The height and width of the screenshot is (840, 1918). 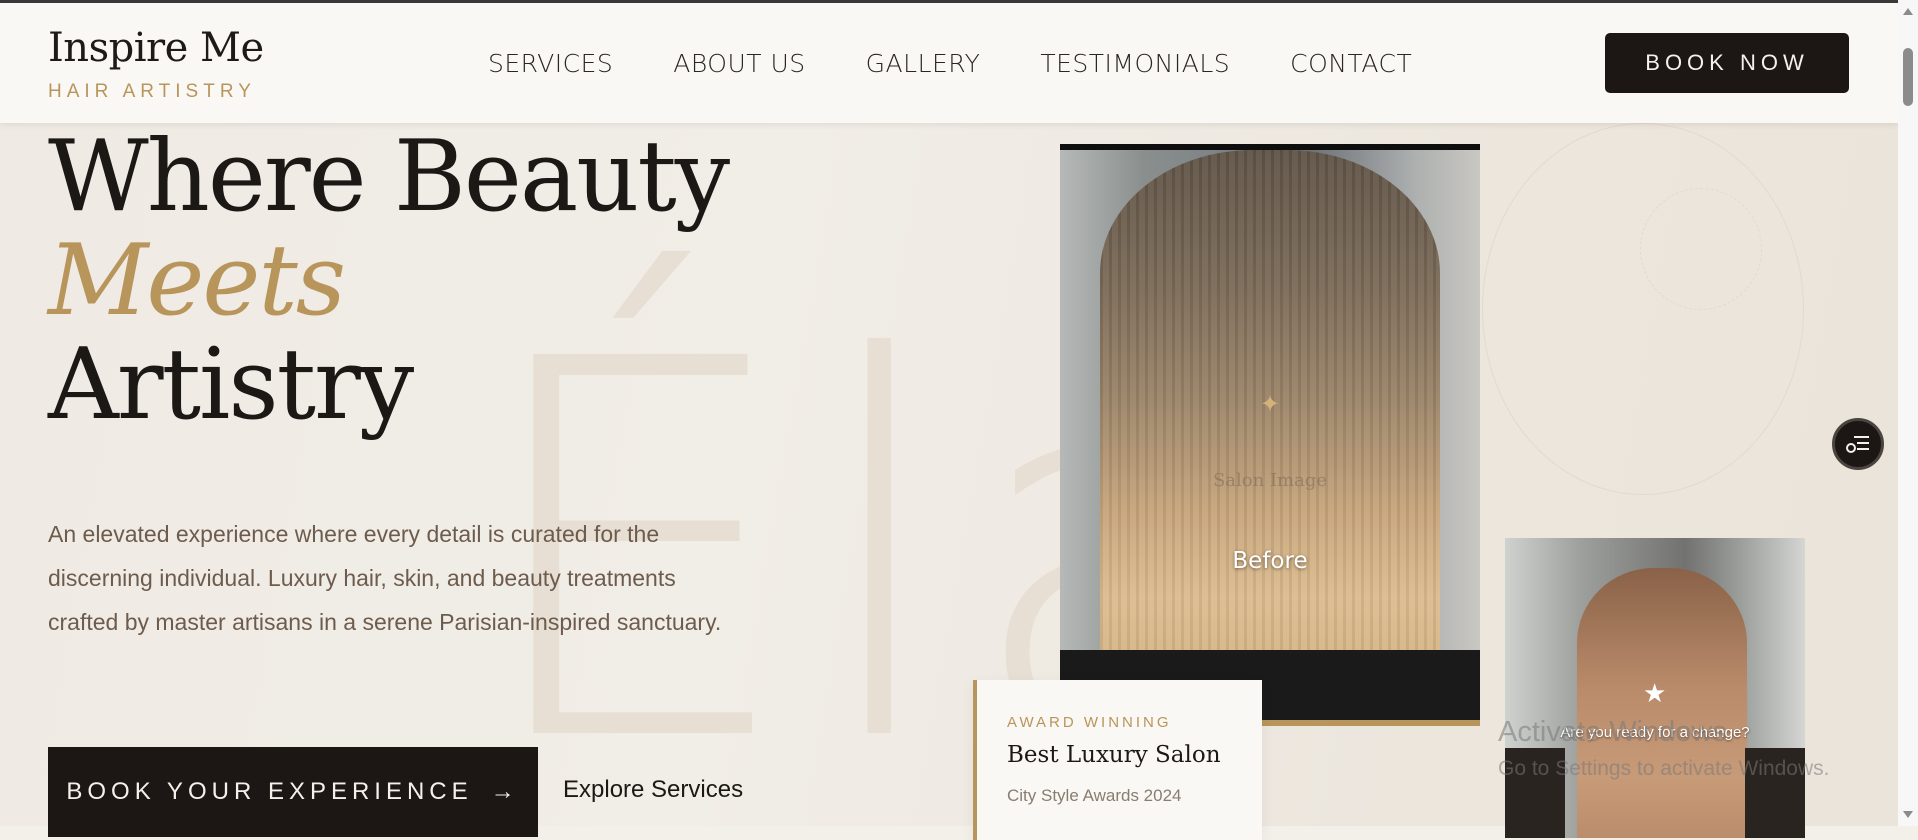 What do you see at coordinates (550, 63) in the screenshot?
I see `nav-services: SERVICES` at bounding box center [550, 63].